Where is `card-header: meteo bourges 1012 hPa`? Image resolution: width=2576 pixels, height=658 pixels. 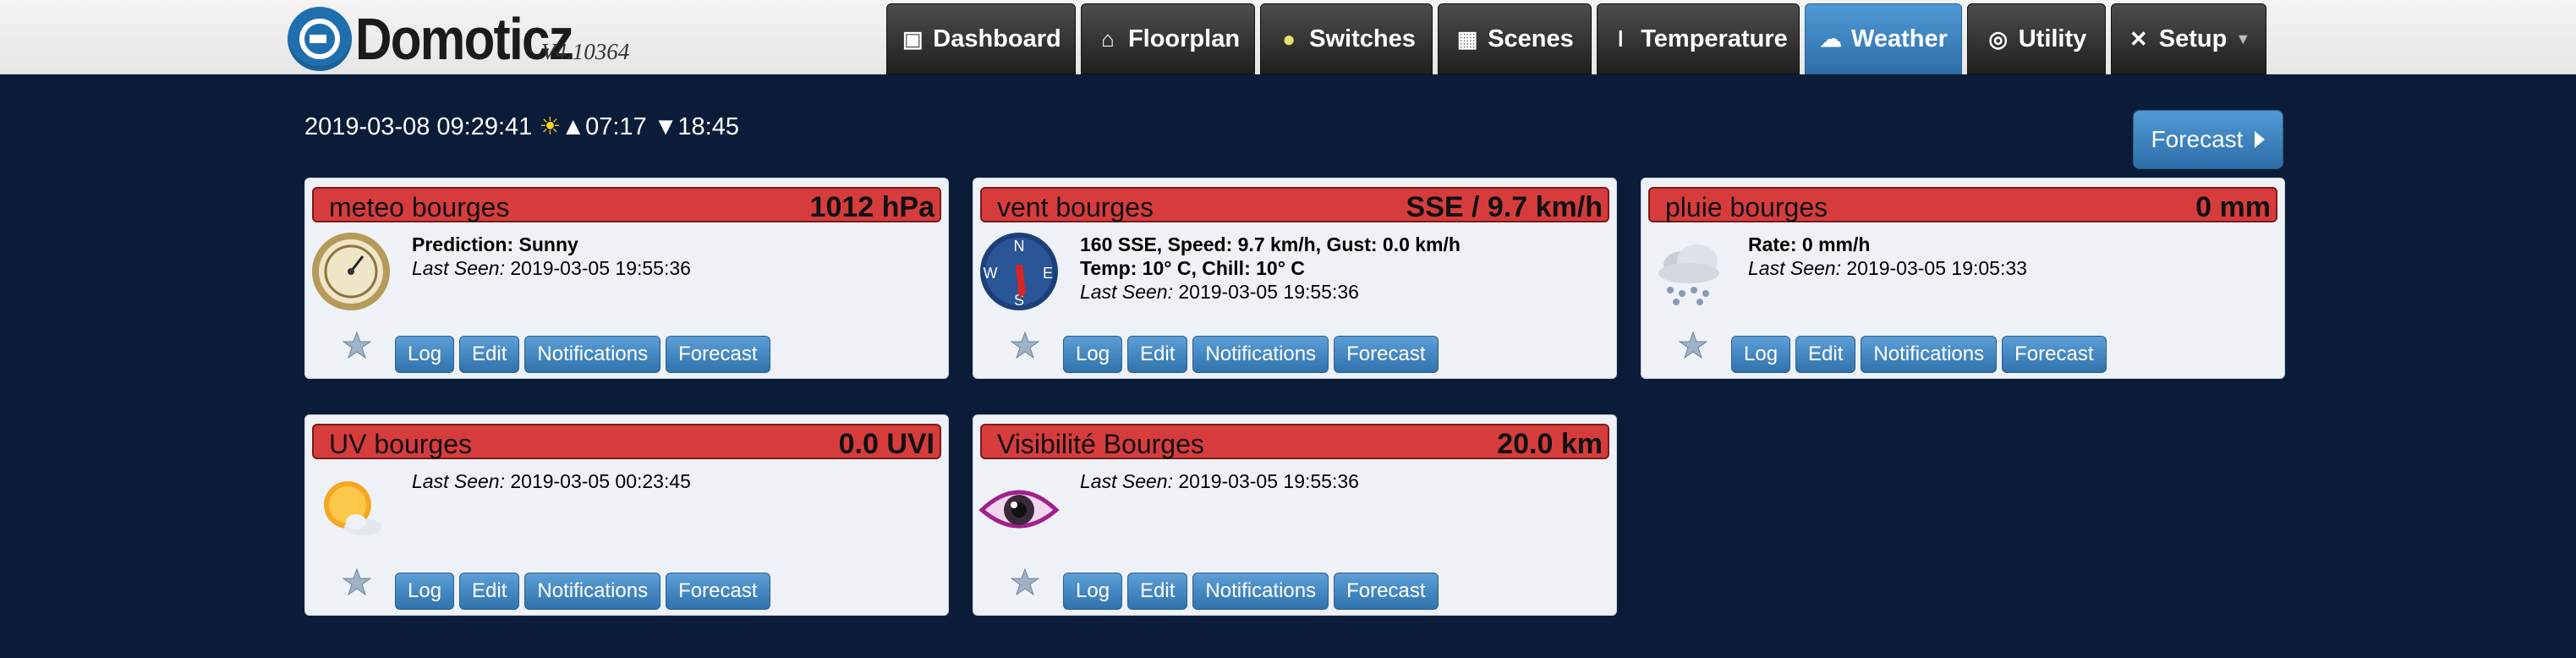
card-header: meteo bourges 1012 hPa is located at coordinates (626, 205).